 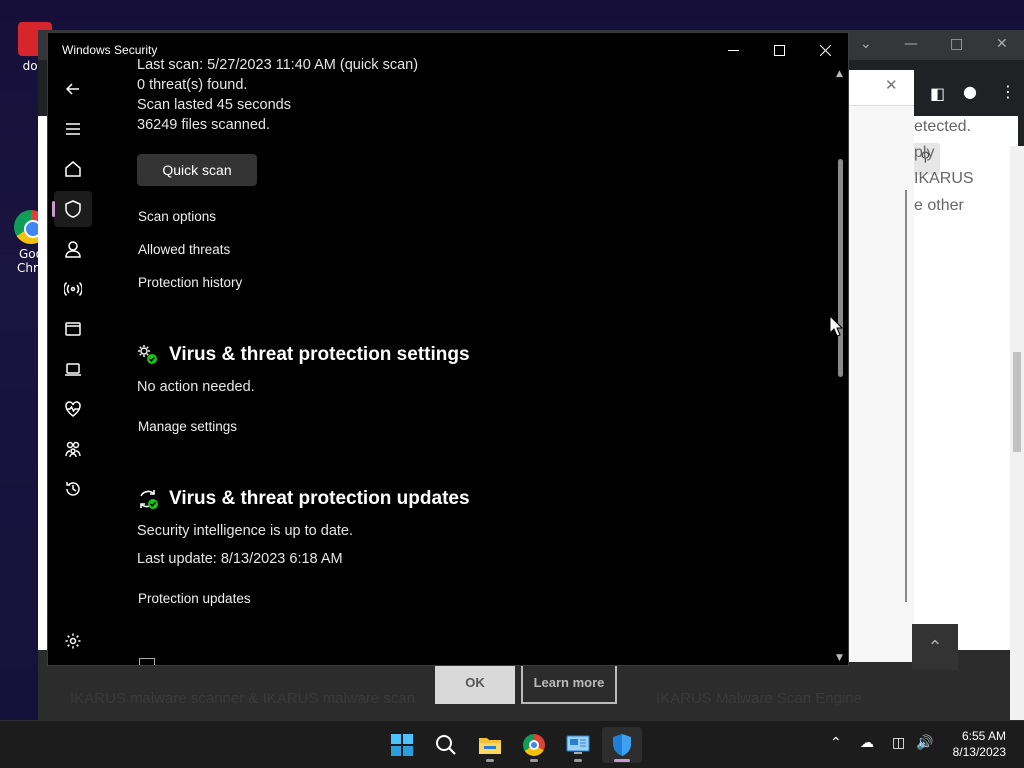 I want to click on updates-section-title: Virus & threat protection updates, so click(x=319, y=498).